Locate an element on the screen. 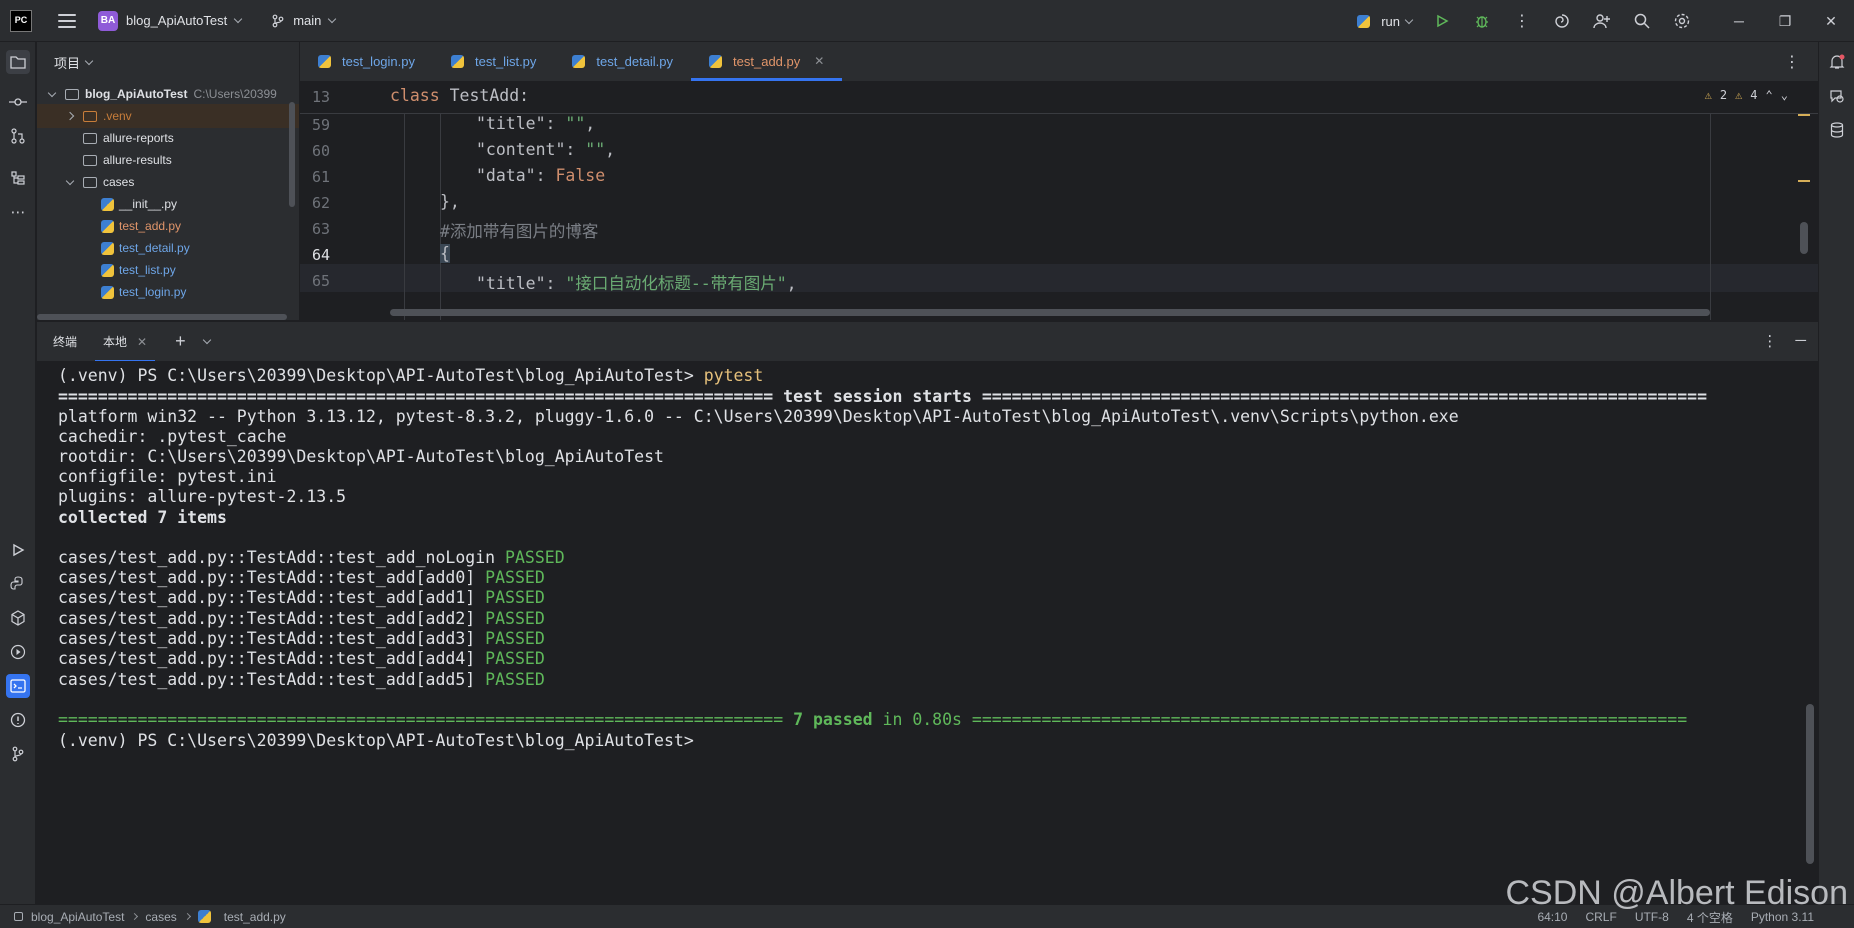 The height and width of the screenshot is (928, 1854). sticky-header: 13 class TestAdd: ⚠ 2 ⚠ 4 ⌃ ⌄ is located at coordinates (1059, 98).